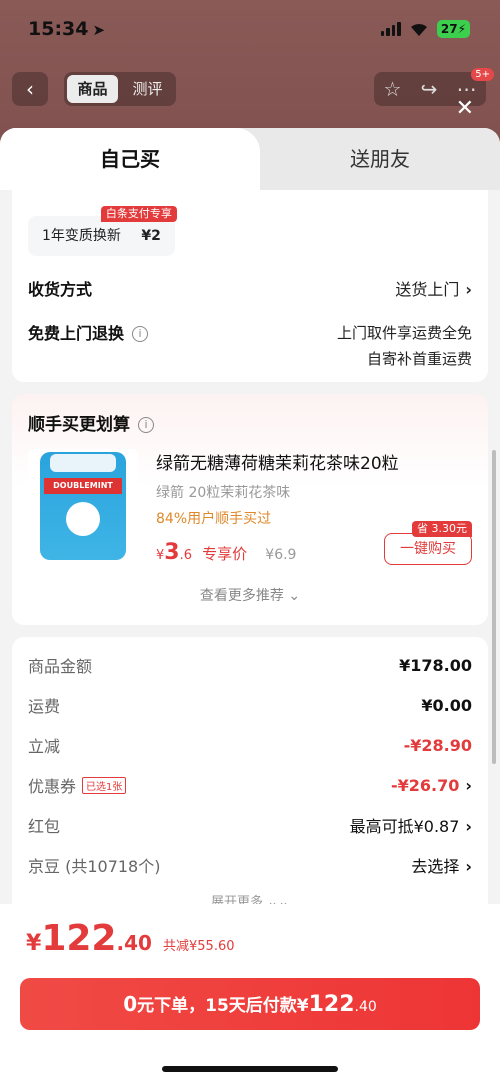 The height and width of the screenshot is (1082, 500). Describe the element at coordinates (104, 785) in the screenshot. I see `coupon-selected-tag: 已选1张` at that location.